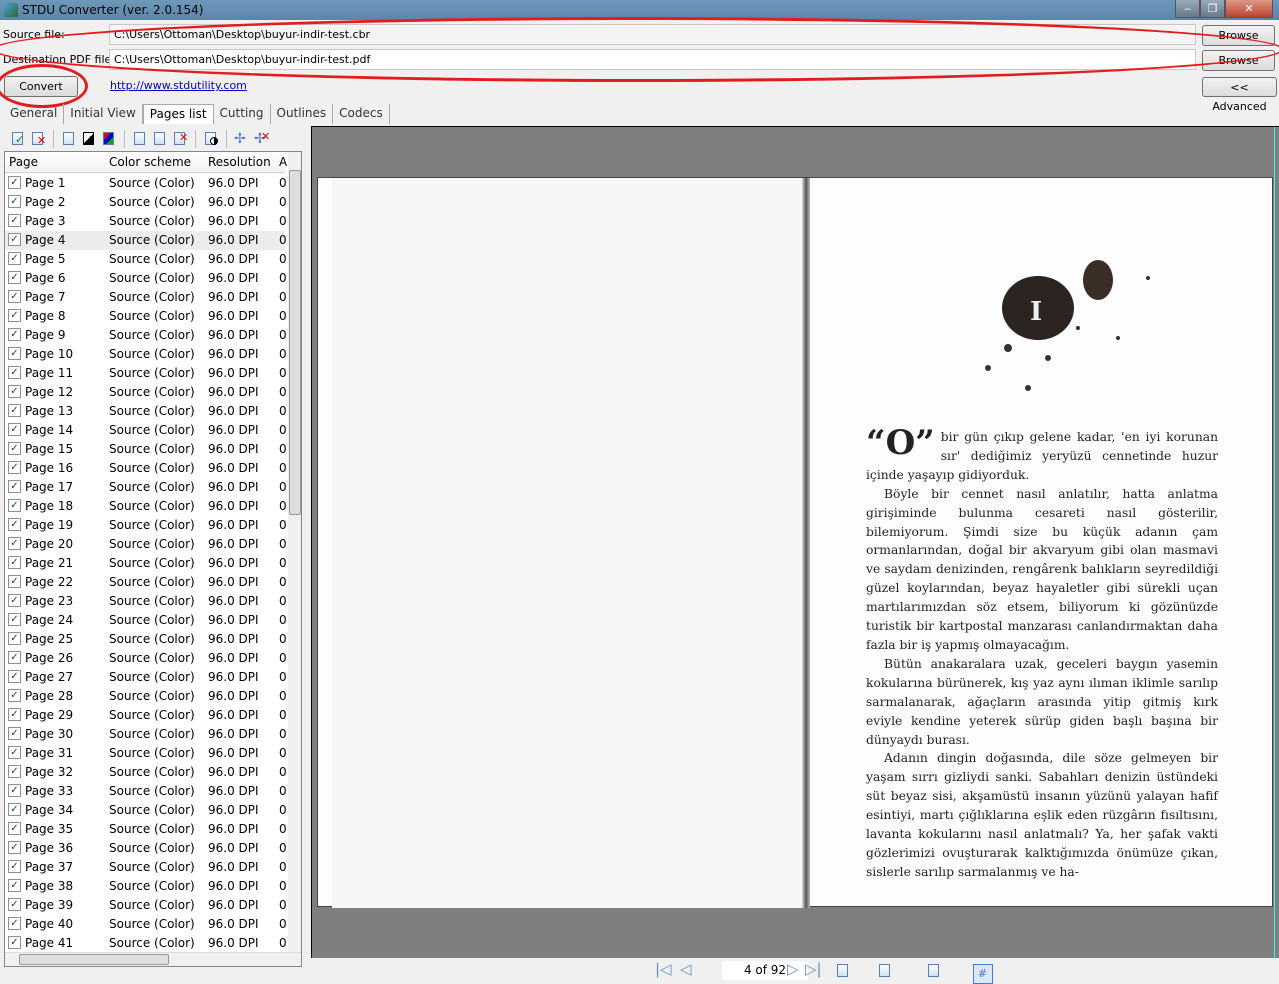 The width and height of the screenshot is (1279, 984). I want to click on website-link: http://www.stdutility.com, so click(178, 85).